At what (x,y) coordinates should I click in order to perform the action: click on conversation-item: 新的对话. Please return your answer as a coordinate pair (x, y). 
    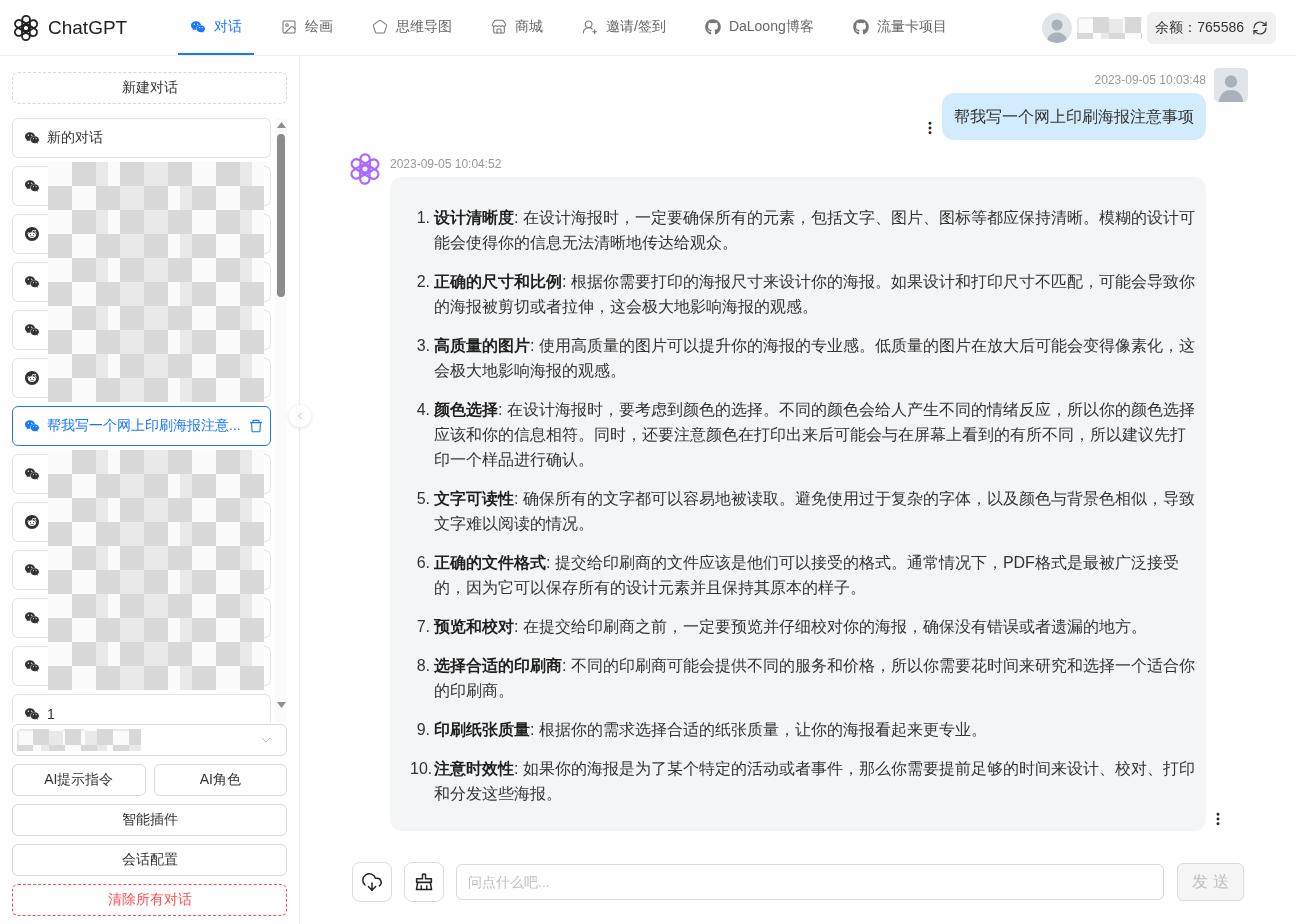
    Looking at the image, I should click on (142, 138).